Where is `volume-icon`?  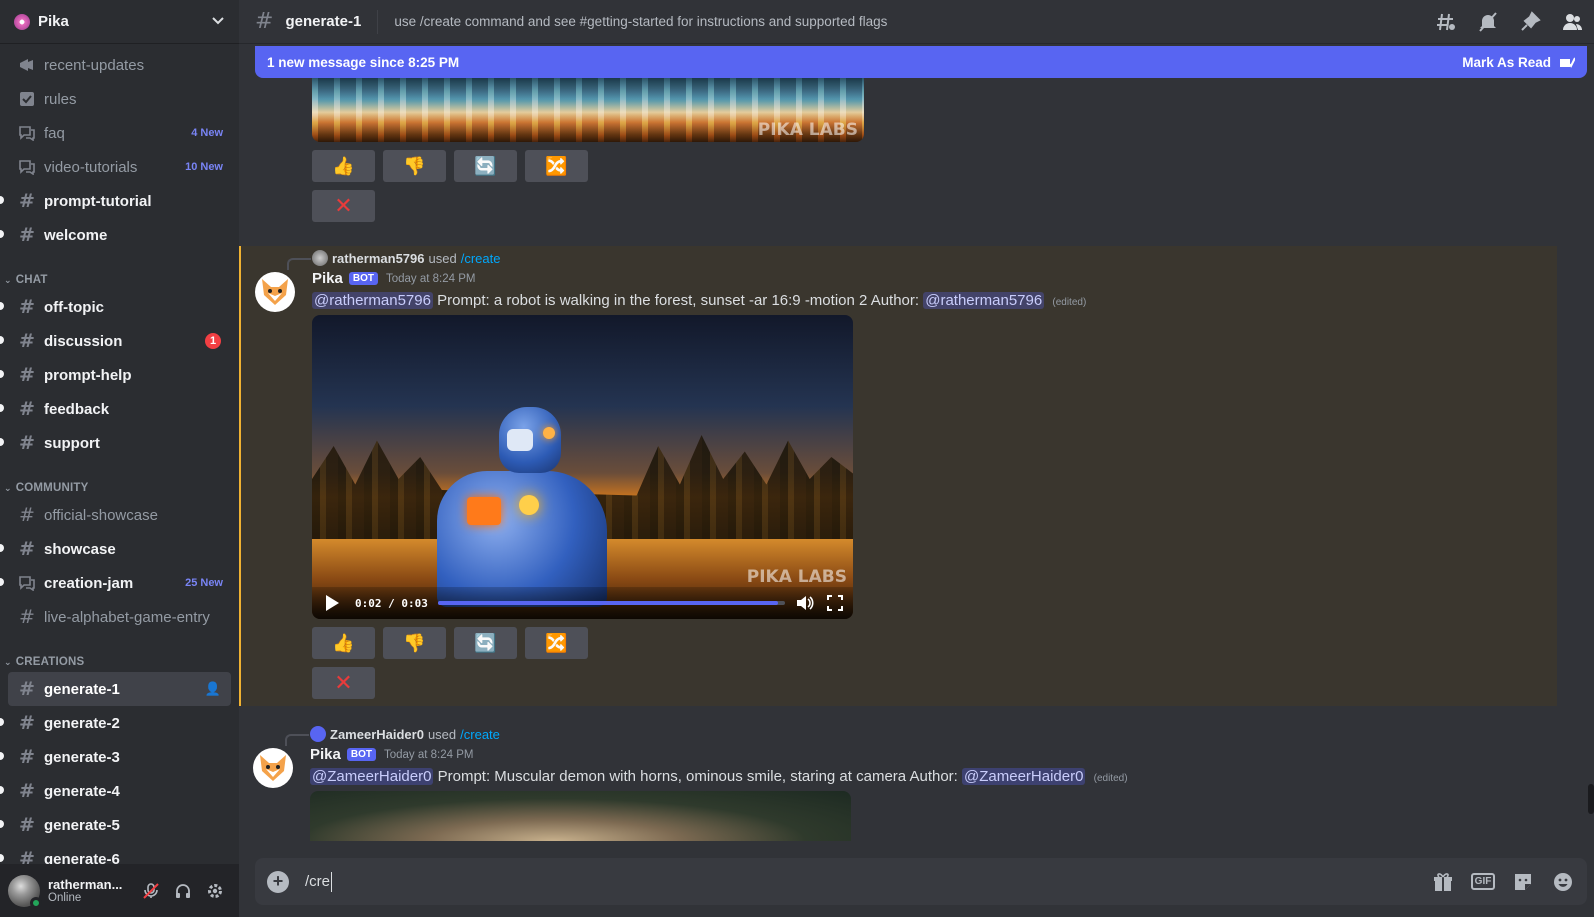 volume-icon is located at coordinates (805, 603).